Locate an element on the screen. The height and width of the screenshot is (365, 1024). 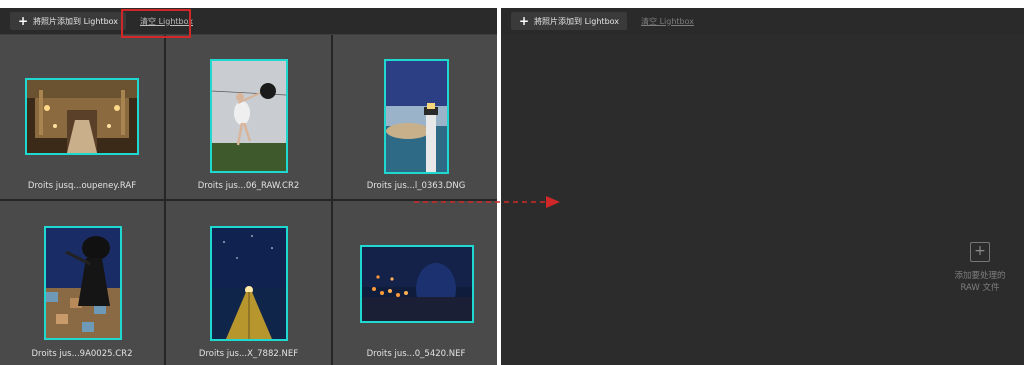
photo-cell: Droits jus...l_0363.DNG is located at coordinates (415, 117).